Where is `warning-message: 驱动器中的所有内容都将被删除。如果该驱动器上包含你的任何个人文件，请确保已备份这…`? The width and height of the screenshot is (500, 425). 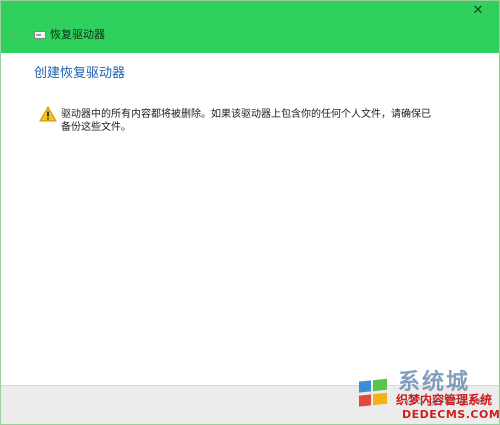 warning-message: 驱动器中的所有内容都将被删除。如果该驱动器上包含你的任何个人文件，请确保已备份这… is located at coordinates (246, 121).